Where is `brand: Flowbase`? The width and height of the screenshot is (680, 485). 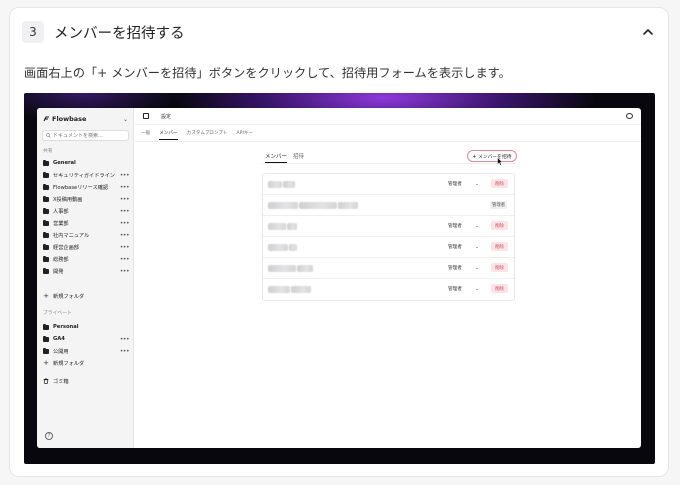 brand: Flowbase is located at coordinates (64, 119).